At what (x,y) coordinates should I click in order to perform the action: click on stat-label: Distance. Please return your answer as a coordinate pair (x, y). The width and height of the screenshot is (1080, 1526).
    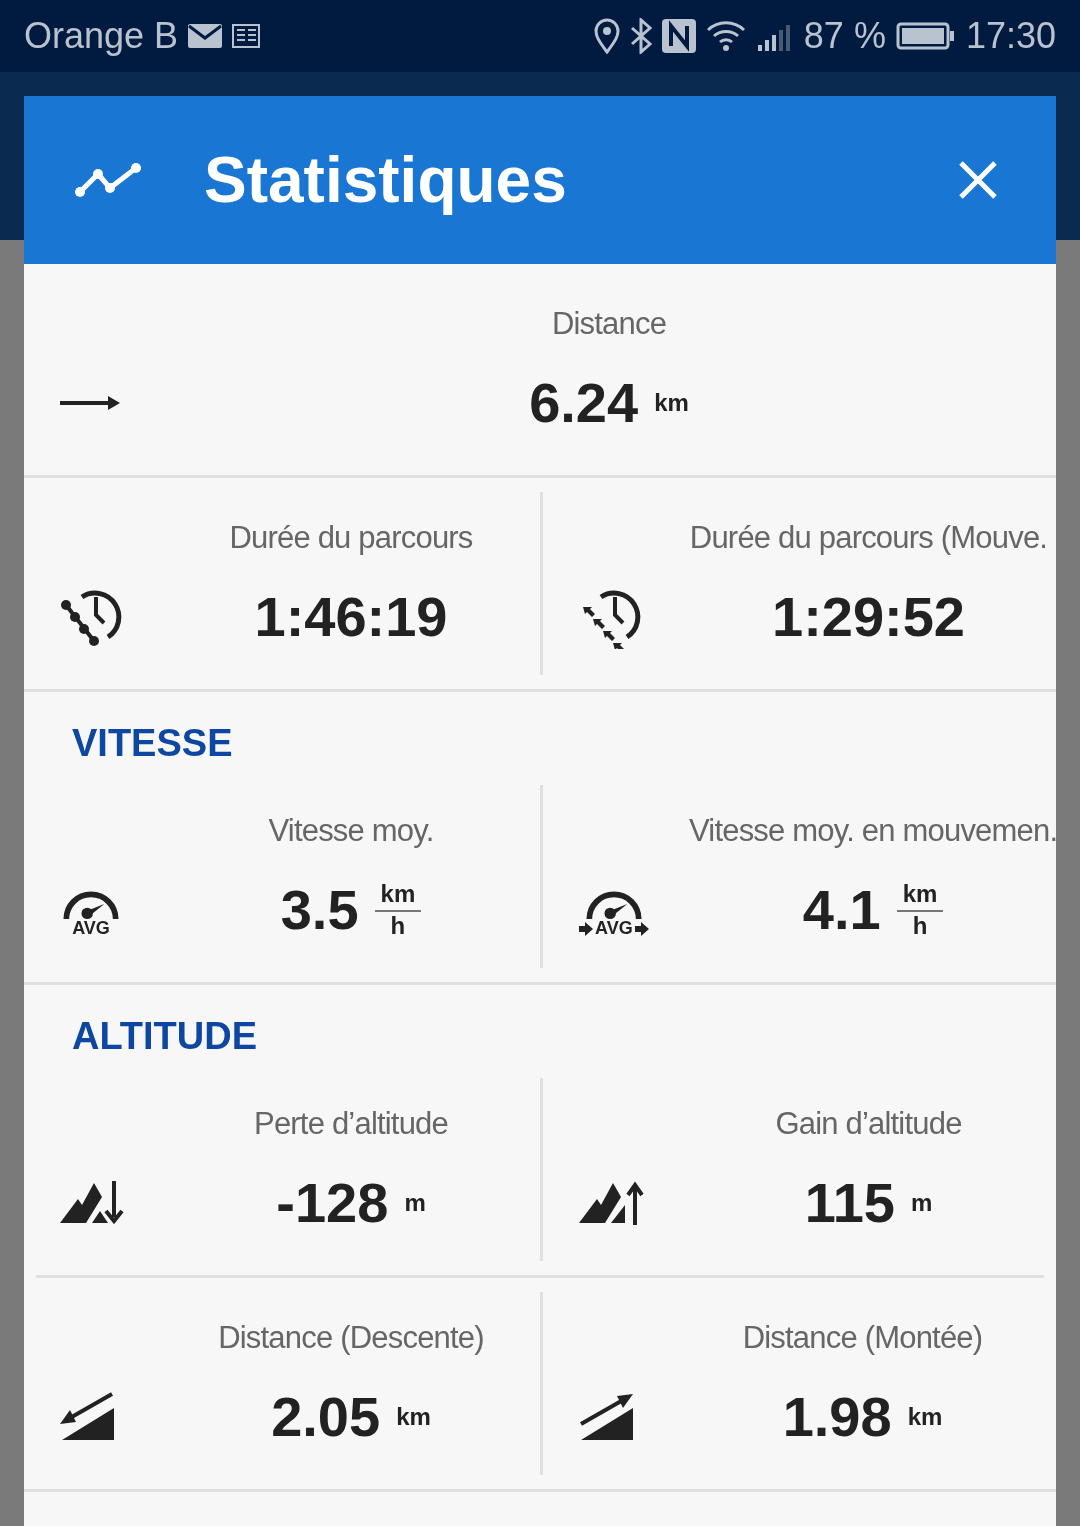
    Looking at the image, I should click on (609, 324).